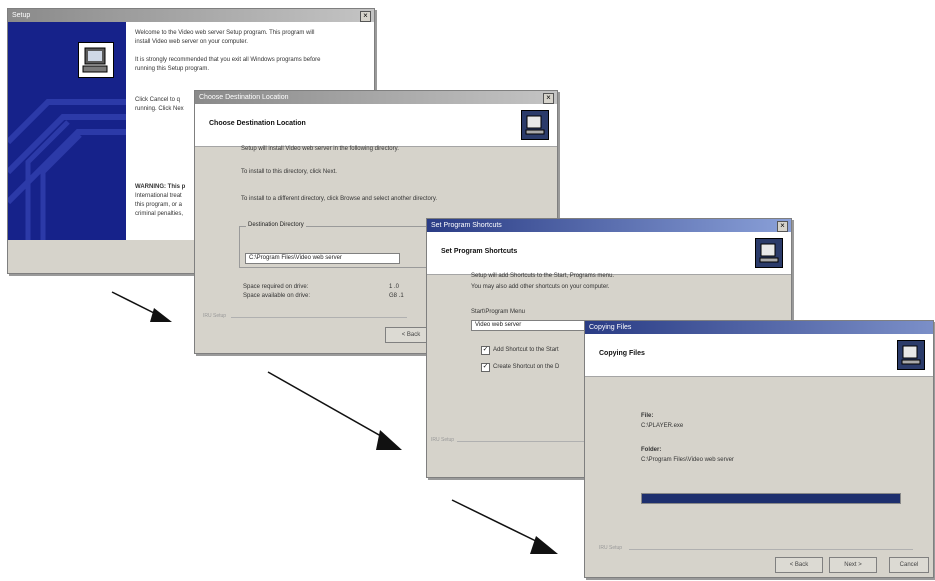 The width and height of the screenshot is (935, 581). What do you see at coordinates (322, 258) in the screenshot?
I see `destination-path-field: C:\Program Files\Video web server` at bounding box center [322, 258].